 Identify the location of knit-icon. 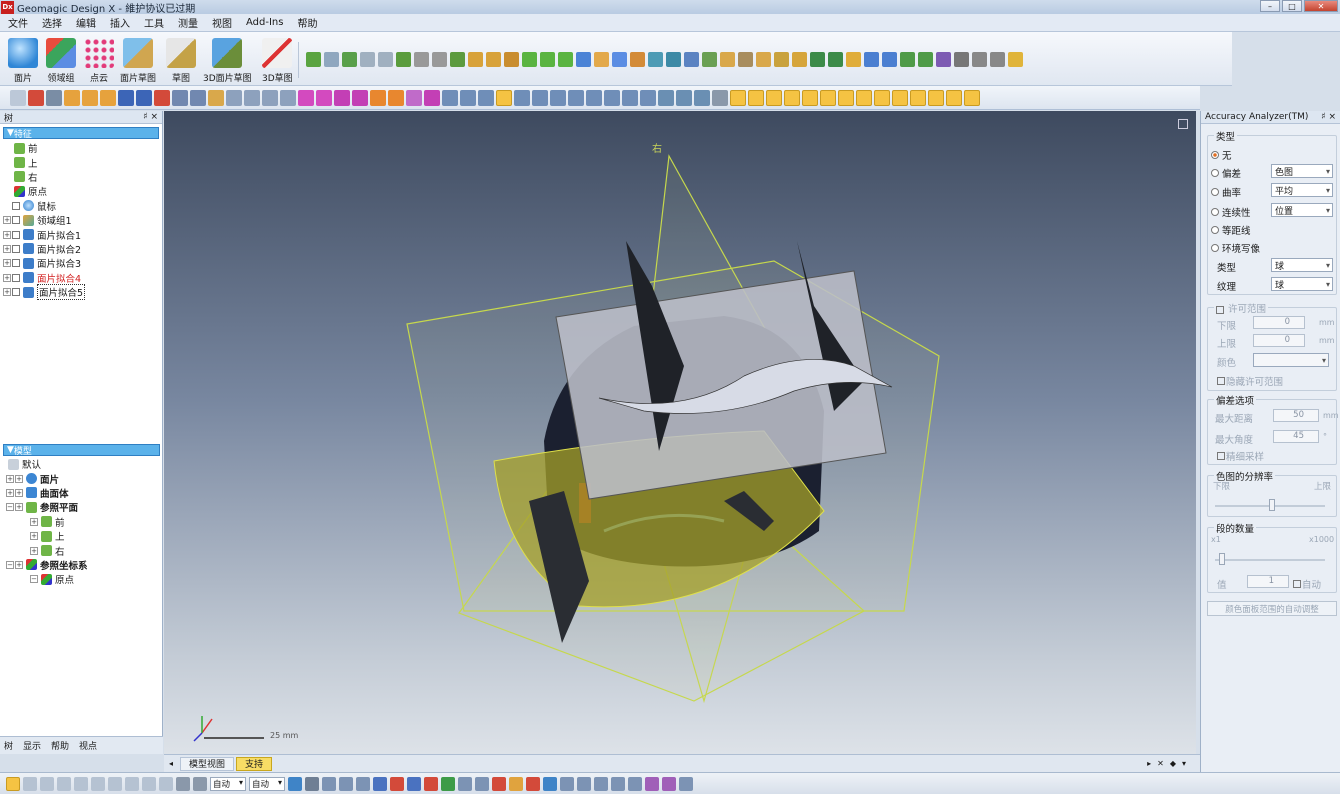
(763, 59).